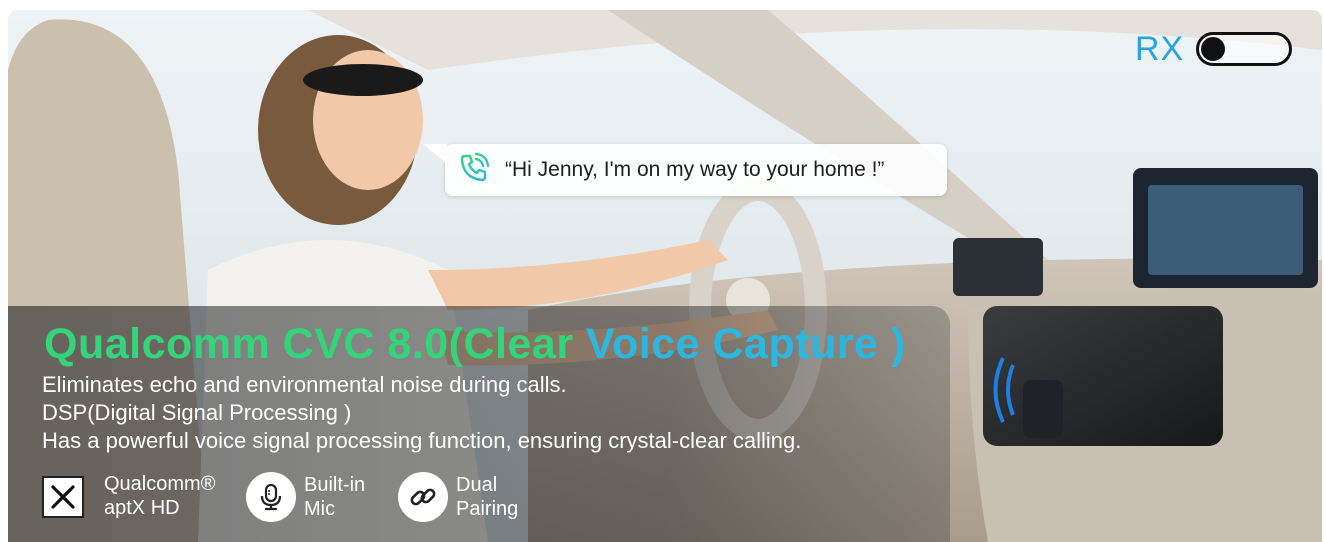 This screenshot has width=1324, height=542. I want to click on feature-pairing-line-2: Pairing, so click(487, 509).